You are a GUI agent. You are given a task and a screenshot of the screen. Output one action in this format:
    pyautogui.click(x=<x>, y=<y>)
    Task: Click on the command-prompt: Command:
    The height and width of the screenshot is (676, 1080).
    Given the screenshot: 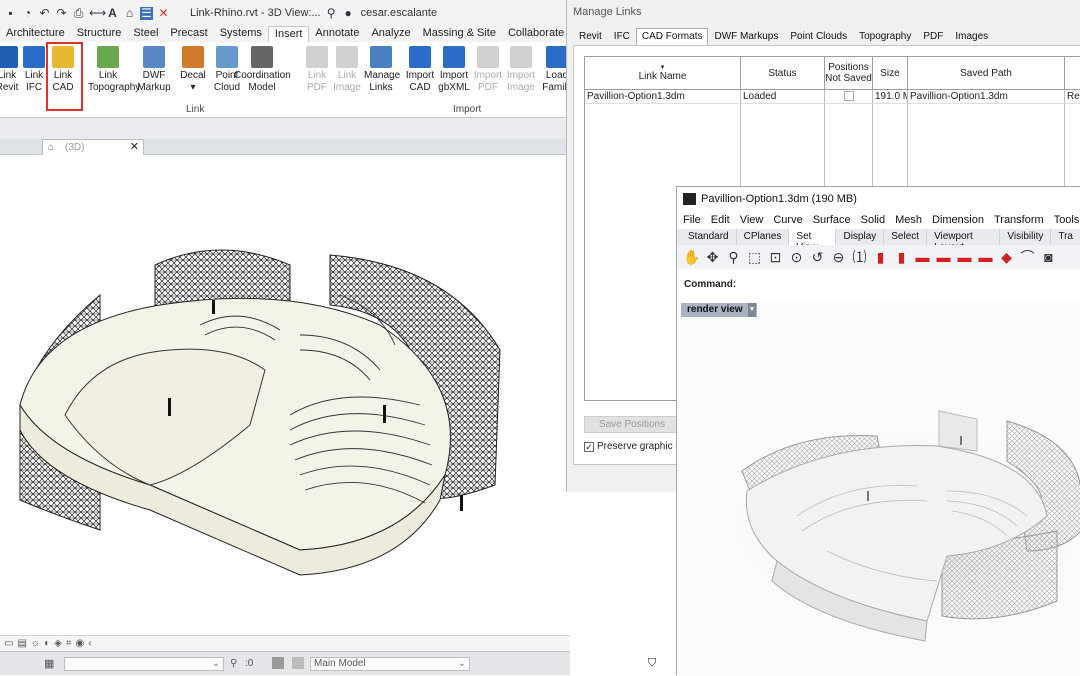 What is the action you would take?
    pyautogui.click(x=878, y=285)
    